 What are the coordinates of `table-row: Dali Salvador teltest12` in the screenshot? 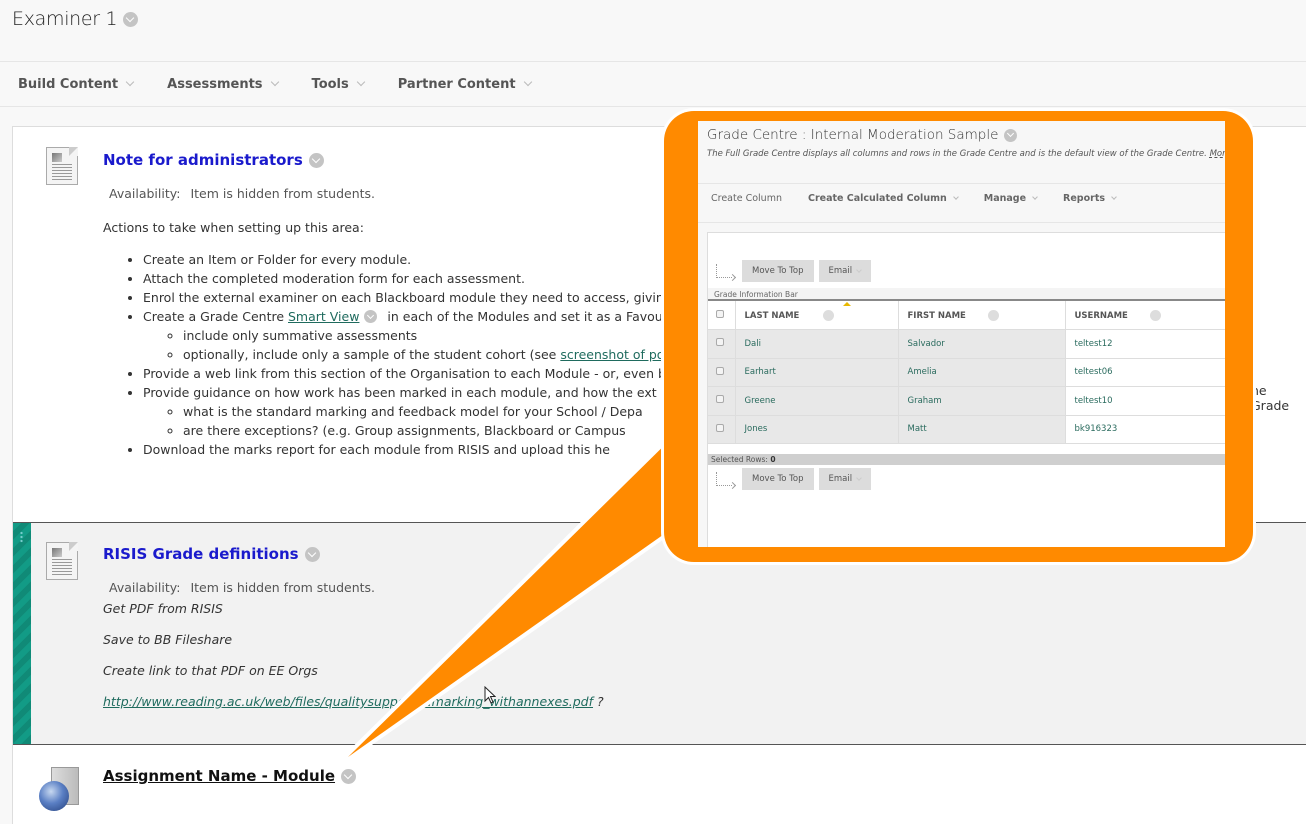 It's located at (966, 344).